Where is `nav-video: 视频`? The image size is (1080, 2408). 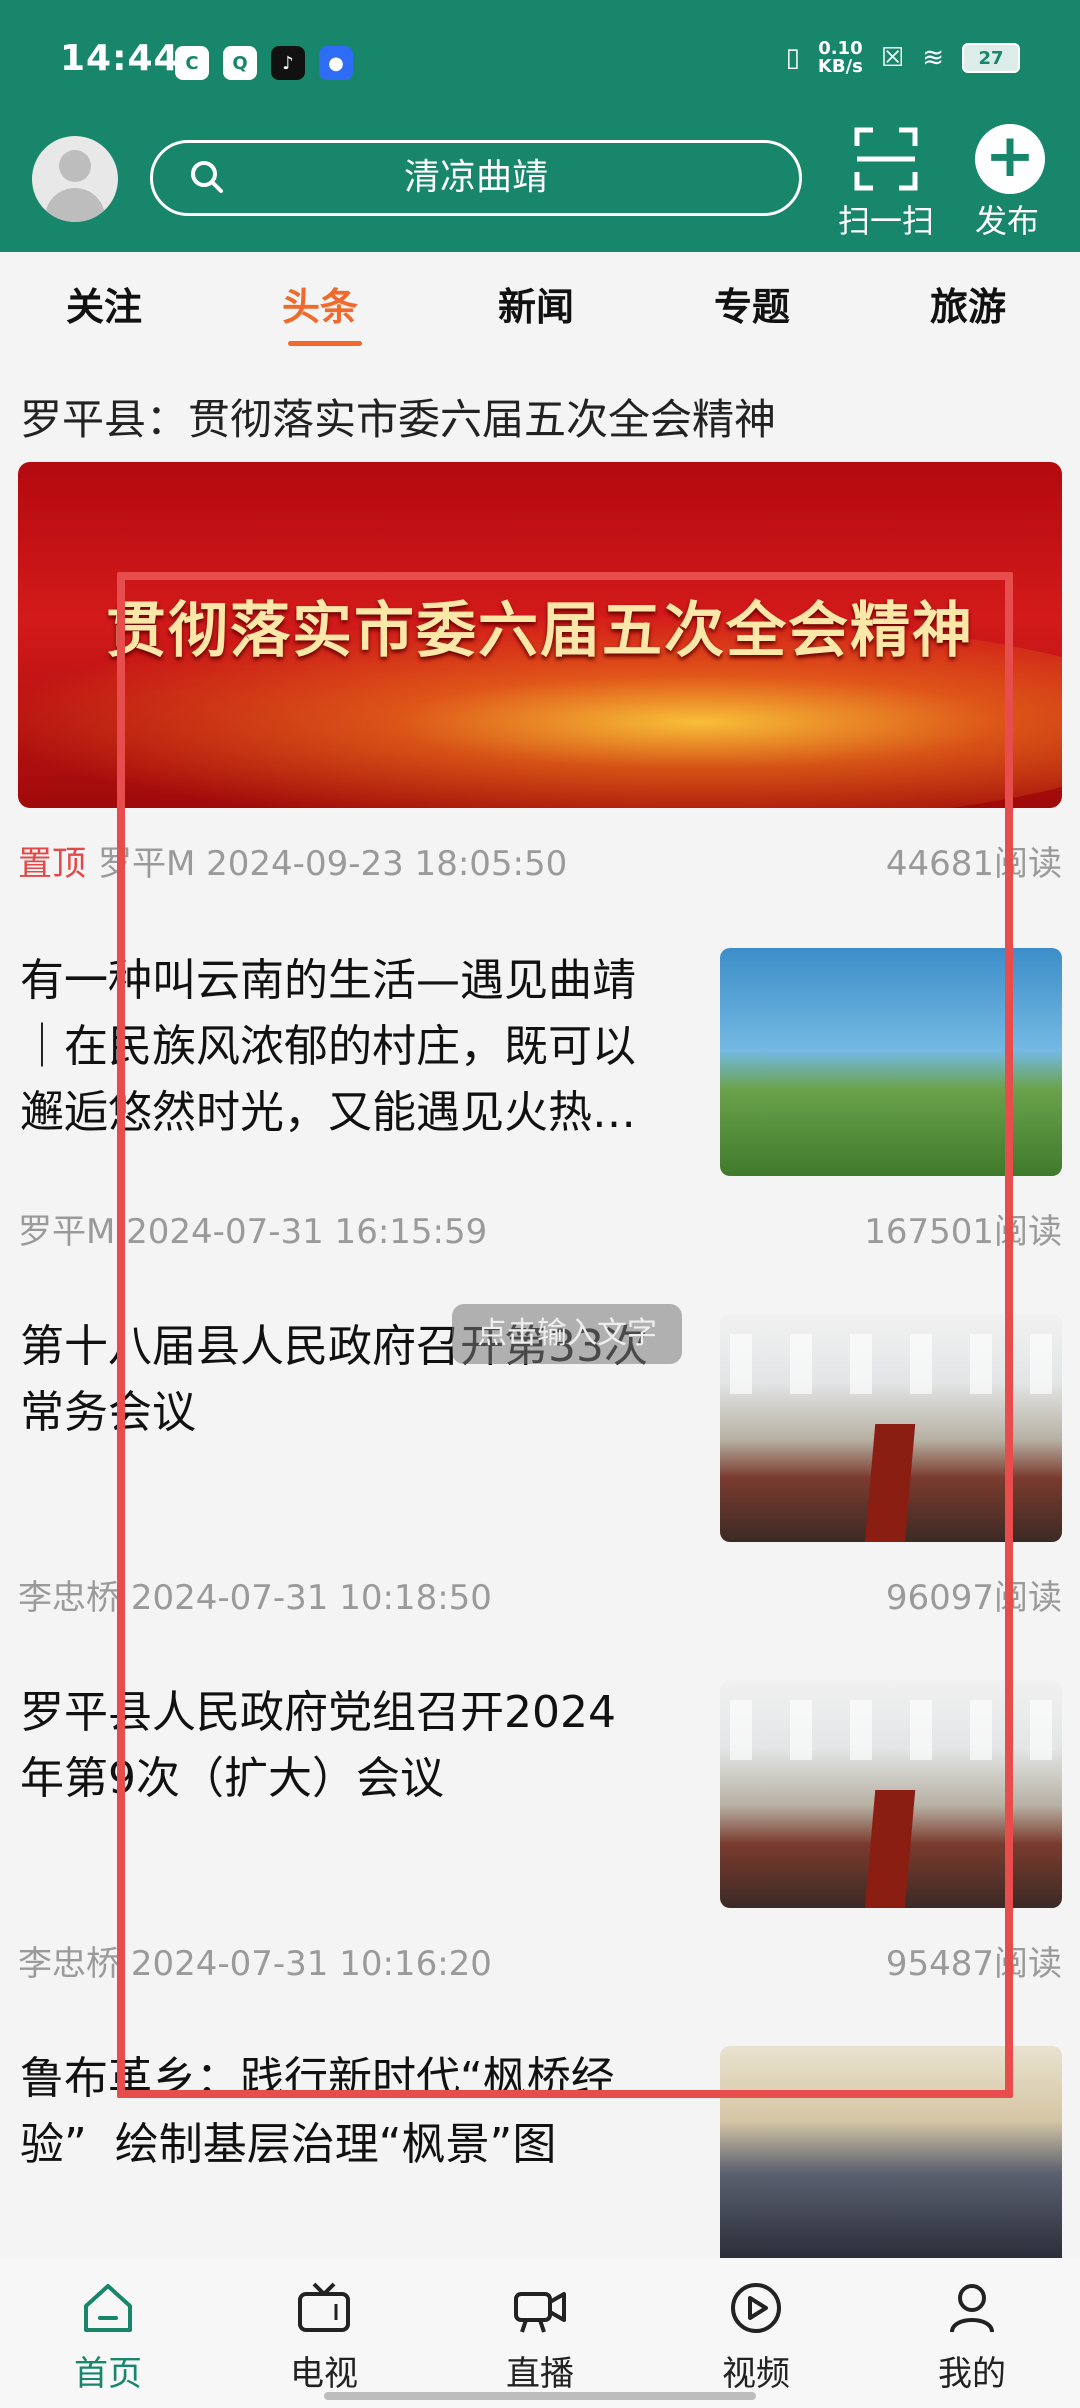 nav-video: 视频 is located at coordinates (756, 2337).